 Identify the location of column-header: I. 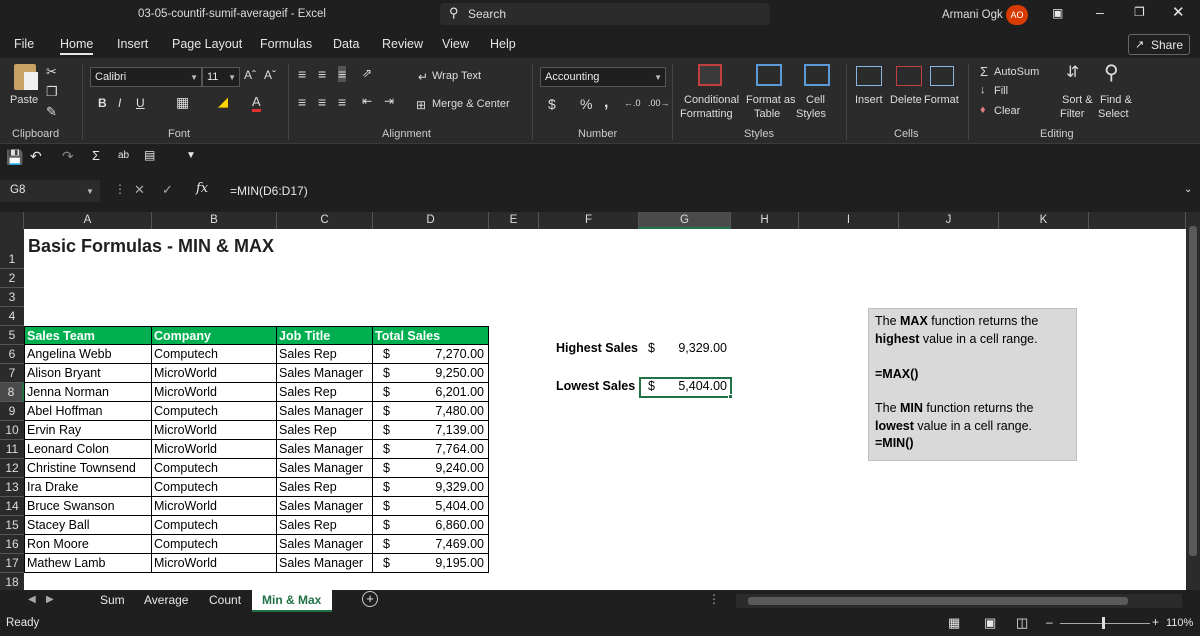
(849, 220).